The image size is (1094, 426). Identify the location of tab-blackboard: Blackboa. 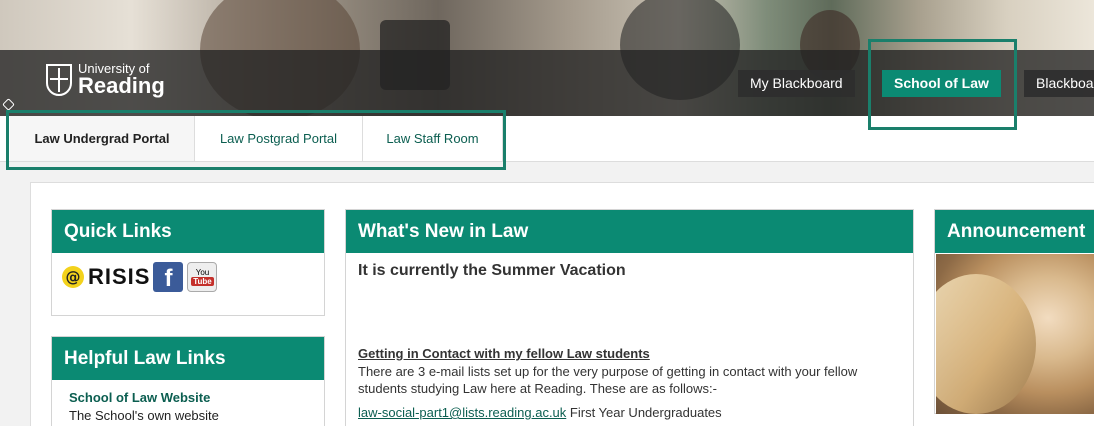
(1059, 83).